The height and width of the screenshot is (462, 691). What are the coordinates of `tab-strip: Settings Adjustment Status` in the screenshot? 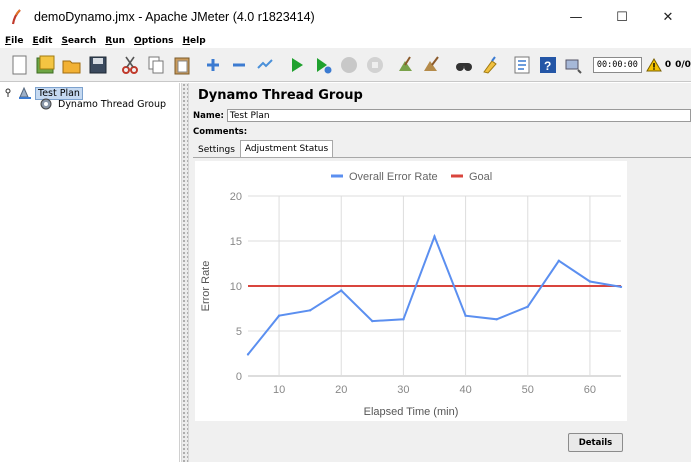 It's located at (263, 148).